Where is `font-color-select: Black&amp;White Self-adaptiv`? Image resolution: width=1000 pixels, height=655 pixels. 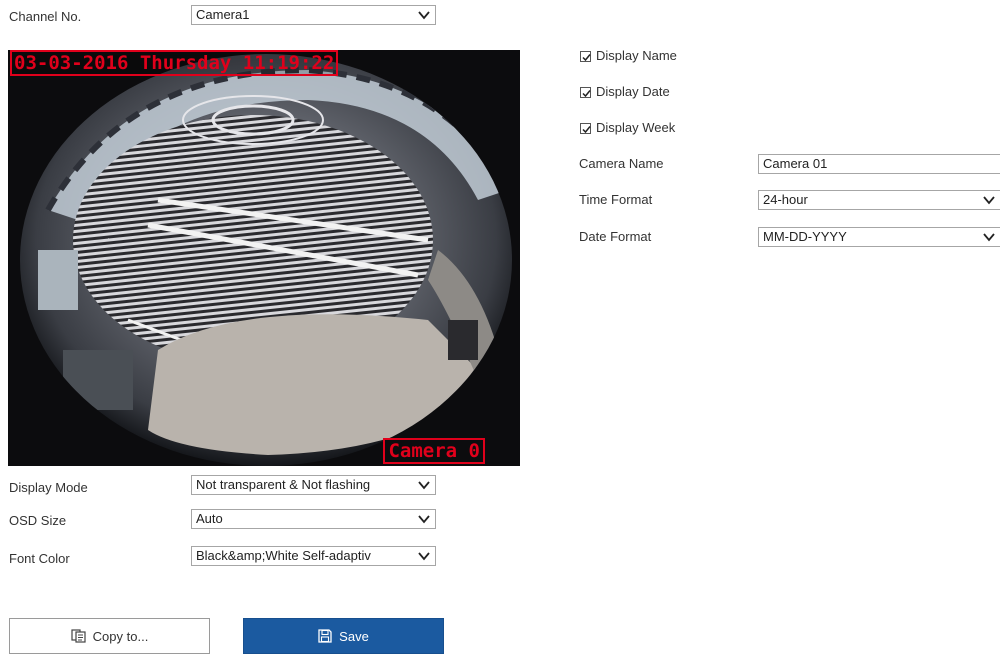
font-color-select: Black&amp;White Self-adaptiv is located at coordinates (313, 556).